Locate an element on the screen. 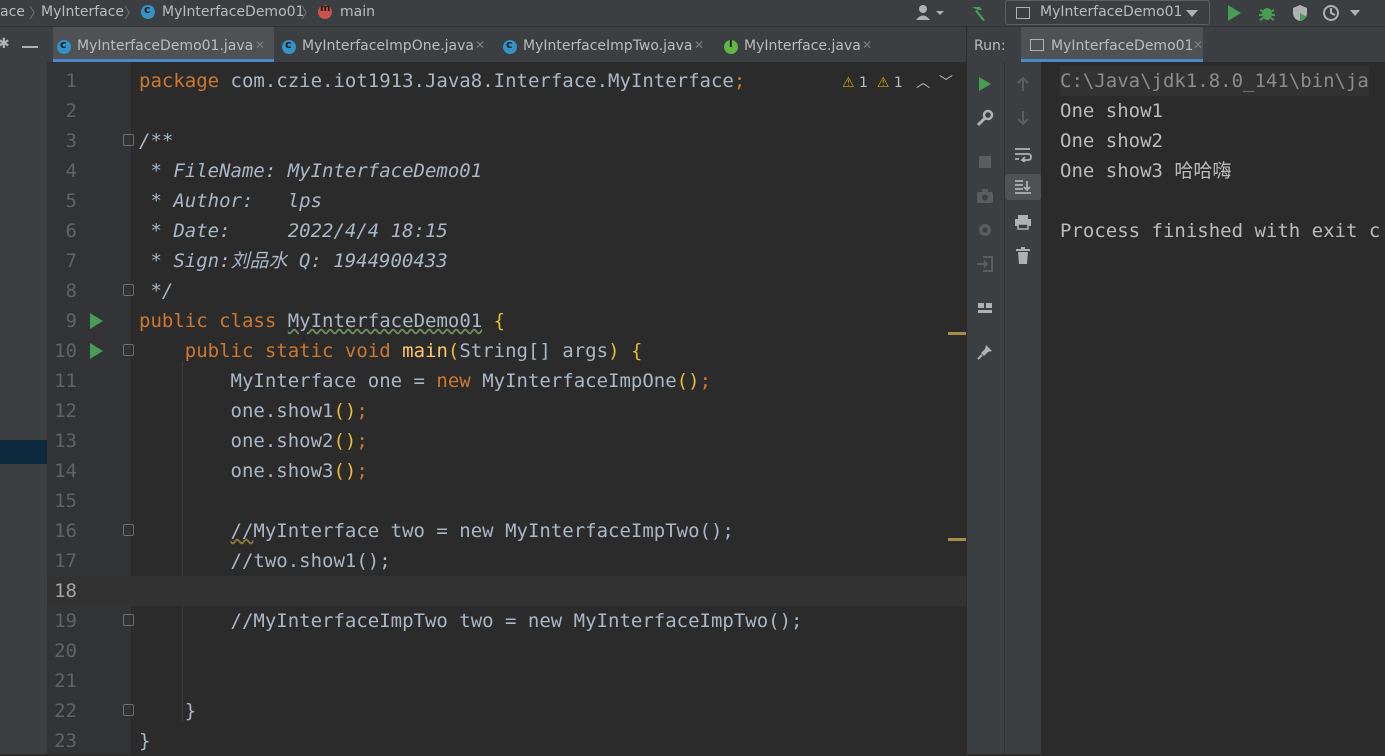 This screenshot has height=756, width=1385. tab-myinterfaceimpone: MyInterfaceImpOne.java ✕ is located at coordinates (387, 44).